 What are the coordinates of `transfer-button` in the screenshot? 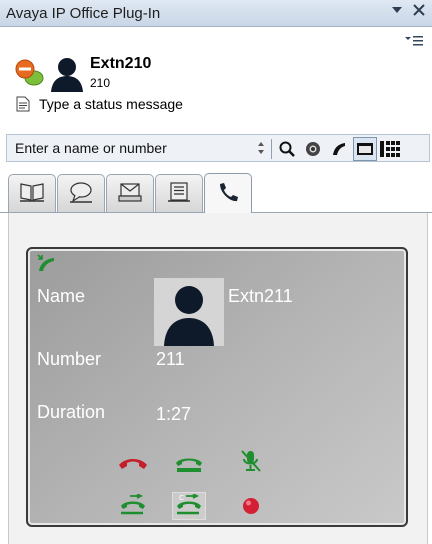 It's located at (133, 506).